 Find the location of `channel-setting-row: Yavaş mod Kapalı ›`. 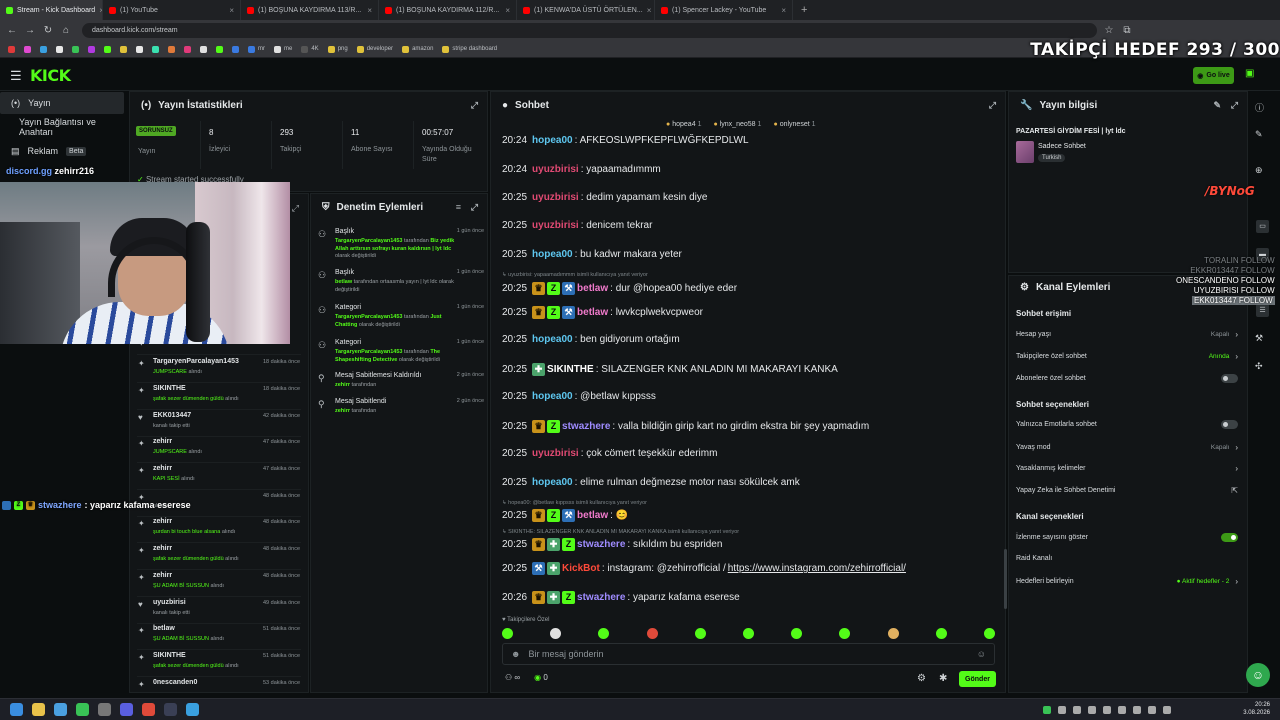

channel-setting-row: Yavaş mod Kapalı › is located at coordinates (1127, 447).